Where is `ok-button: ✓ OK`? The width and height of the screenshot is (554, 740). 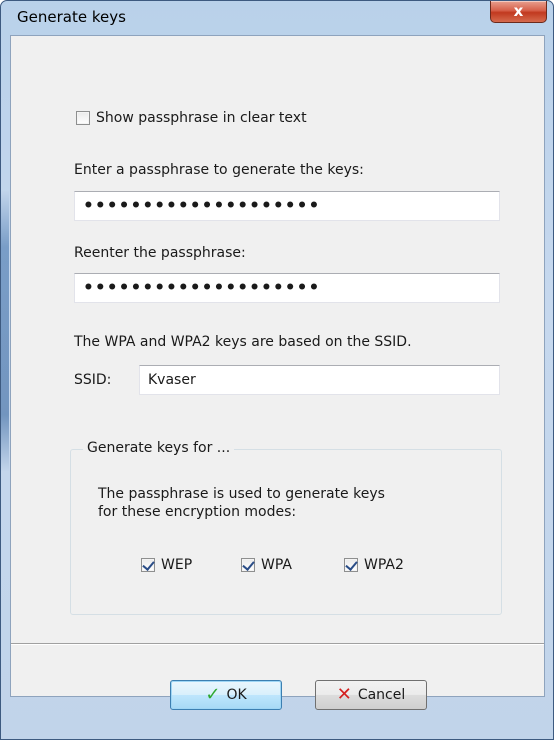
ok-button: ✓ OK is located at coordinates (226, 695).